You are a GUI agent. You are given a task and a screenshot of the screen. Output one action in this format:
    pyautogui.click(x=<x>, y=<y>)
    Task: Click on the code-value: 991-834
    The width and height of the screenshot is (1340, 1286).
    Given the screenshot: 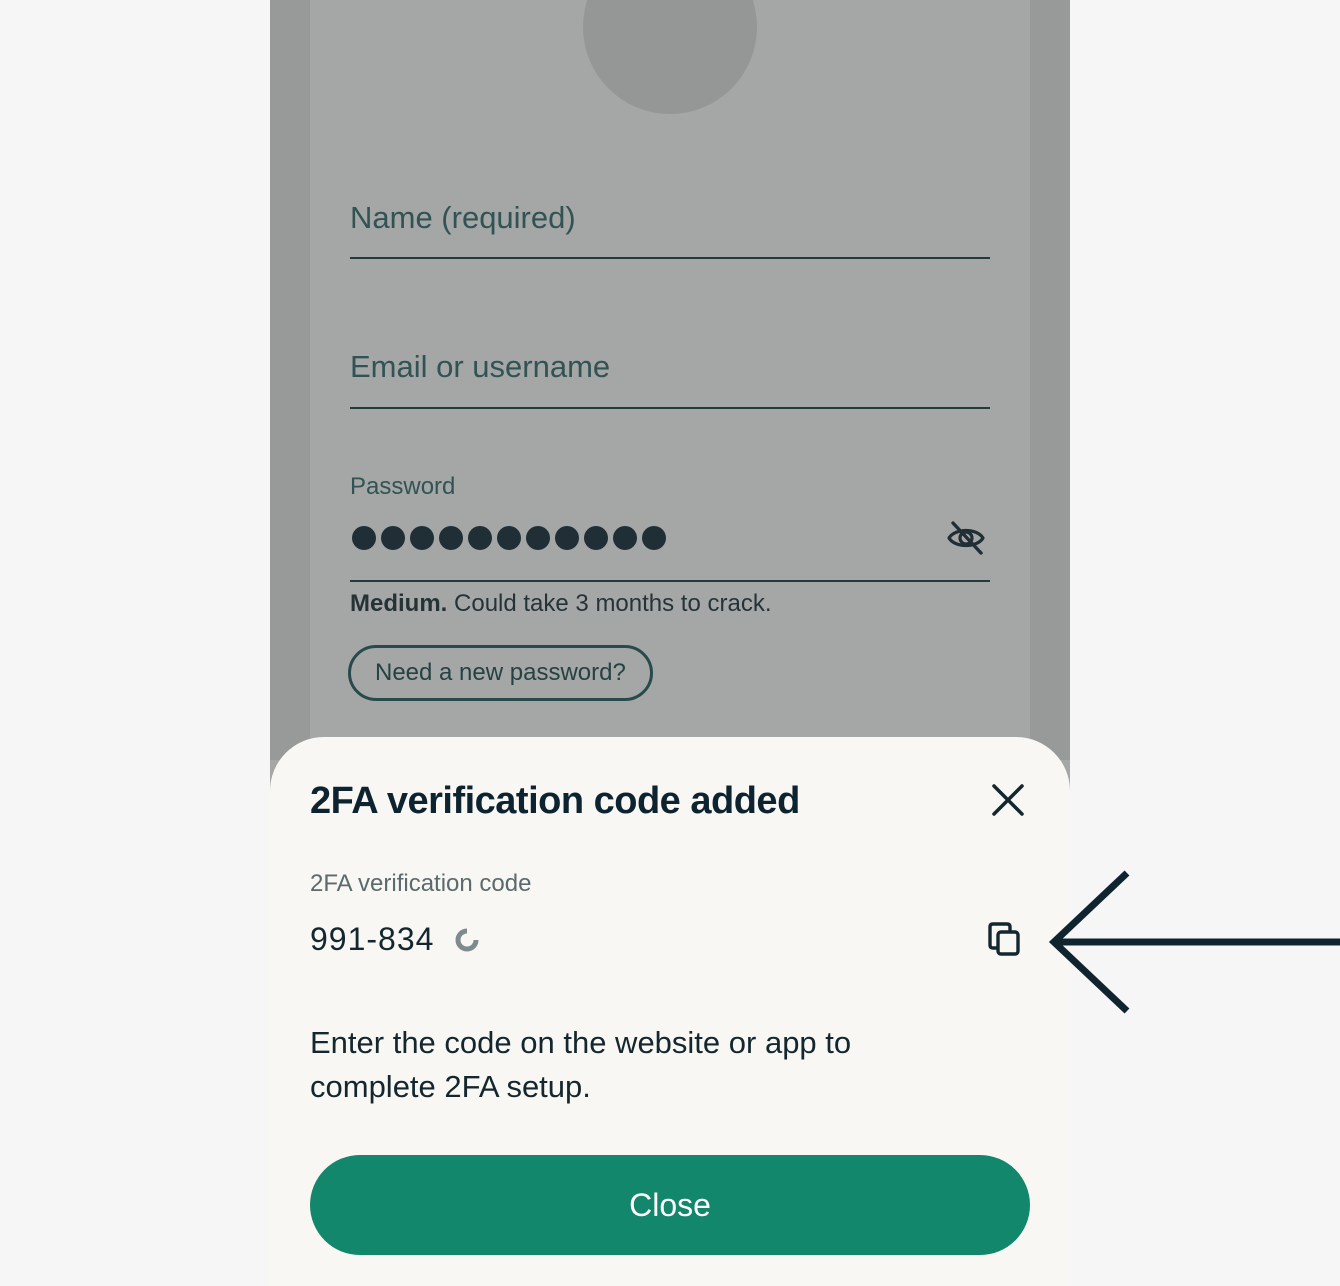 What is the action you would take?
    pyautogui.click(x=372, y=939)
    